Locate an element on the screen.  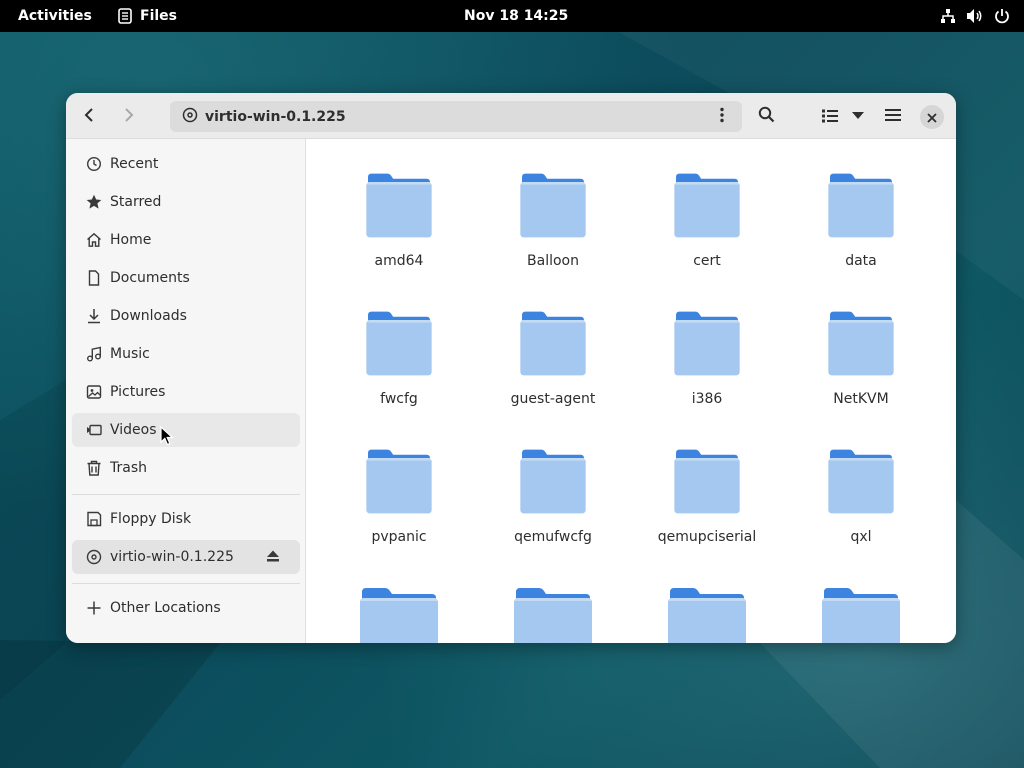
sidebar-item-label: Videos is located at coordinates (133, 430).